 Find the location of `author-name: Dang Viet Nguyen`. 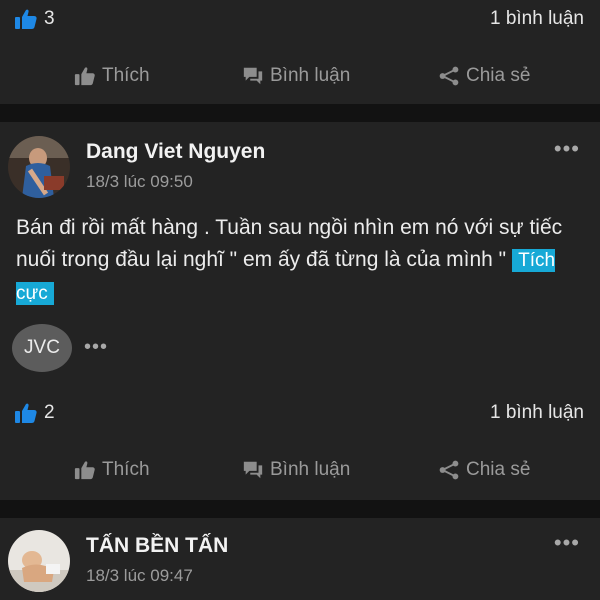

author-name: Dang Viet Nguyen is located at coordinates (175, 152).